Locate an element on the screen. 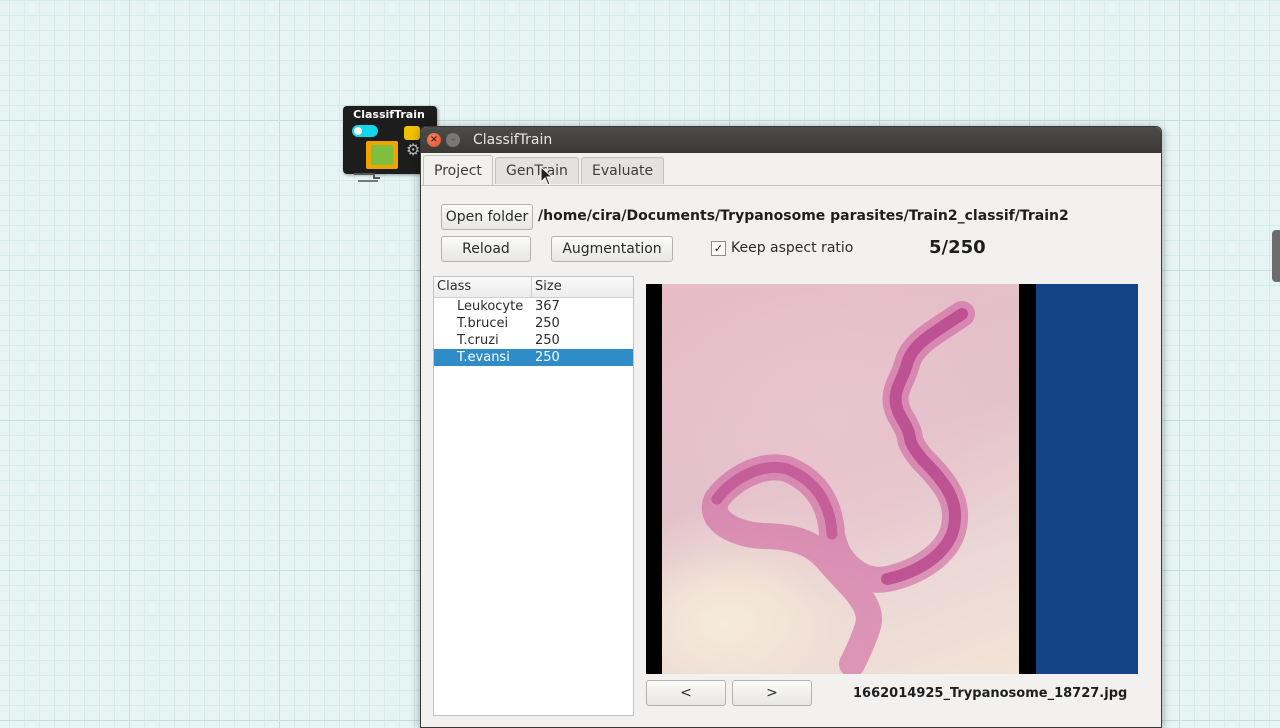  next-image-button: > is located at coordinates (772, 693).